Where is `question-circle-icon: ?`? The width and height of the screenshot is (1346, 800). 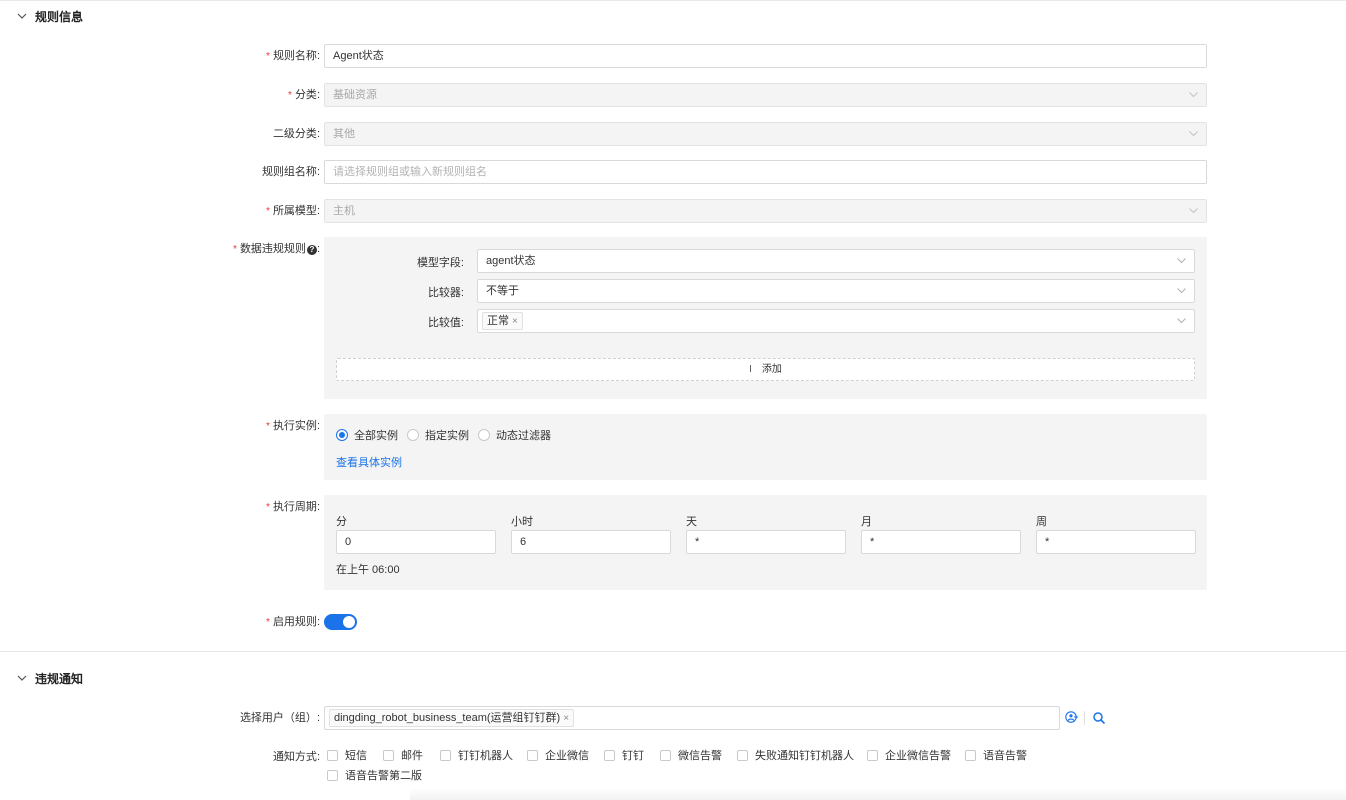 question-circle-icon: ? is located at coordinates (311, 250).